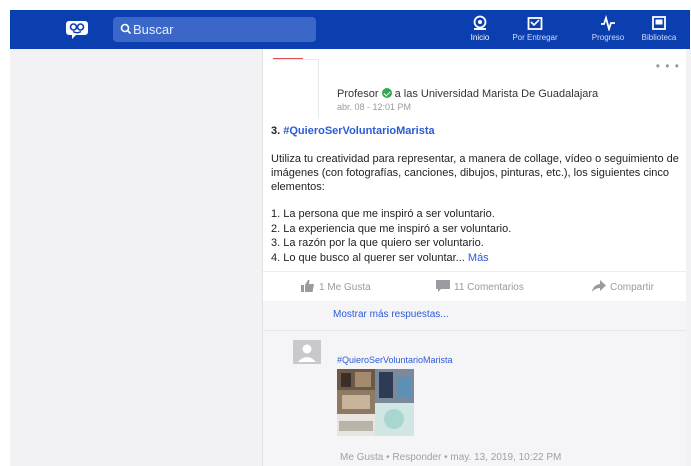 This screenshot has height=466, width=691. I want to click on collage-image, so click(375, 402).